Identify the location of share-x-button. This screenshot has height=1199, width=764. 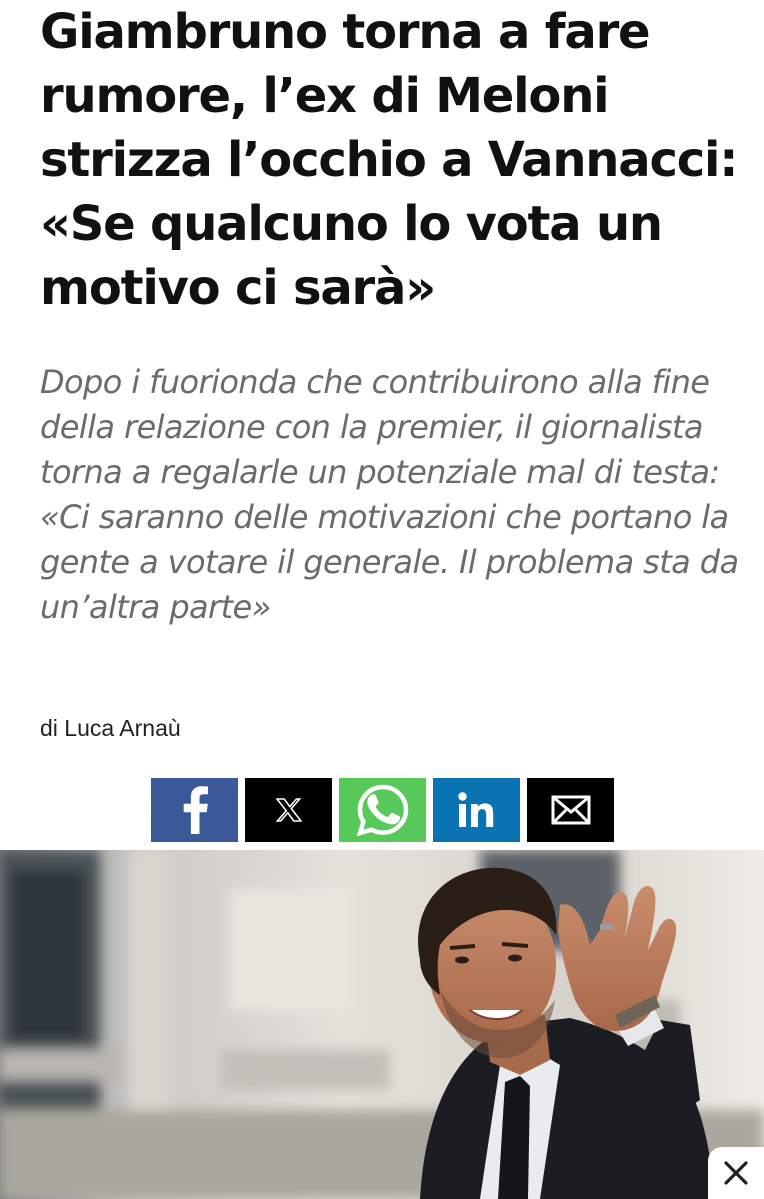
(288, 810).